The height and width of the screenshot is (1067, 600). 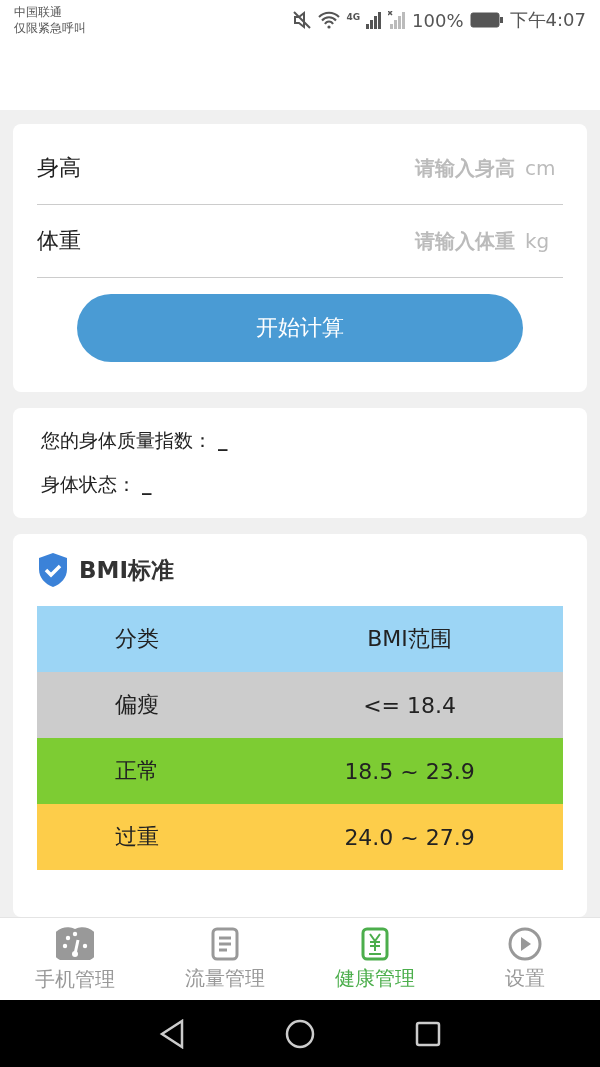 What do you see at coordinates (302, 20) in the screenshot?
I see `mute-icon` at bounding box center [302, 20].